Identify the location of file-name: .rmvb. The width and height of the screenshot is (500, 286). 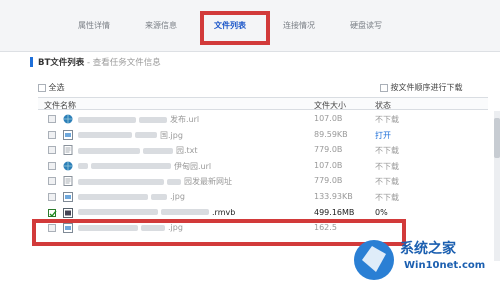
(156, 212).